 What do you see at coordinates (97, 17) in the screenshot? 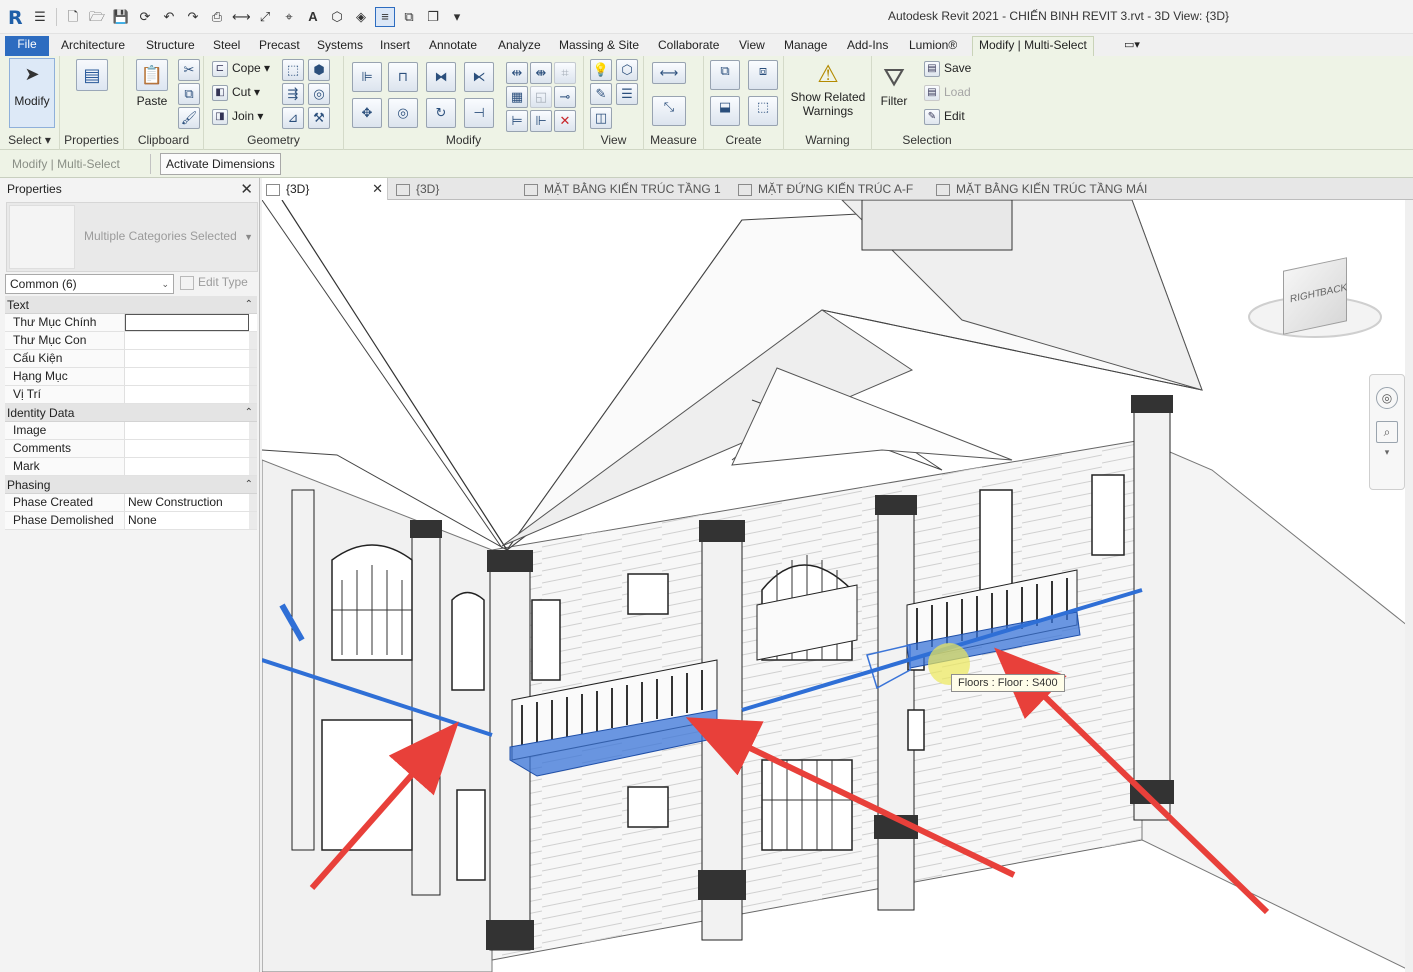
I see `open-icon: 🗁` at bounding box center [97, 17].